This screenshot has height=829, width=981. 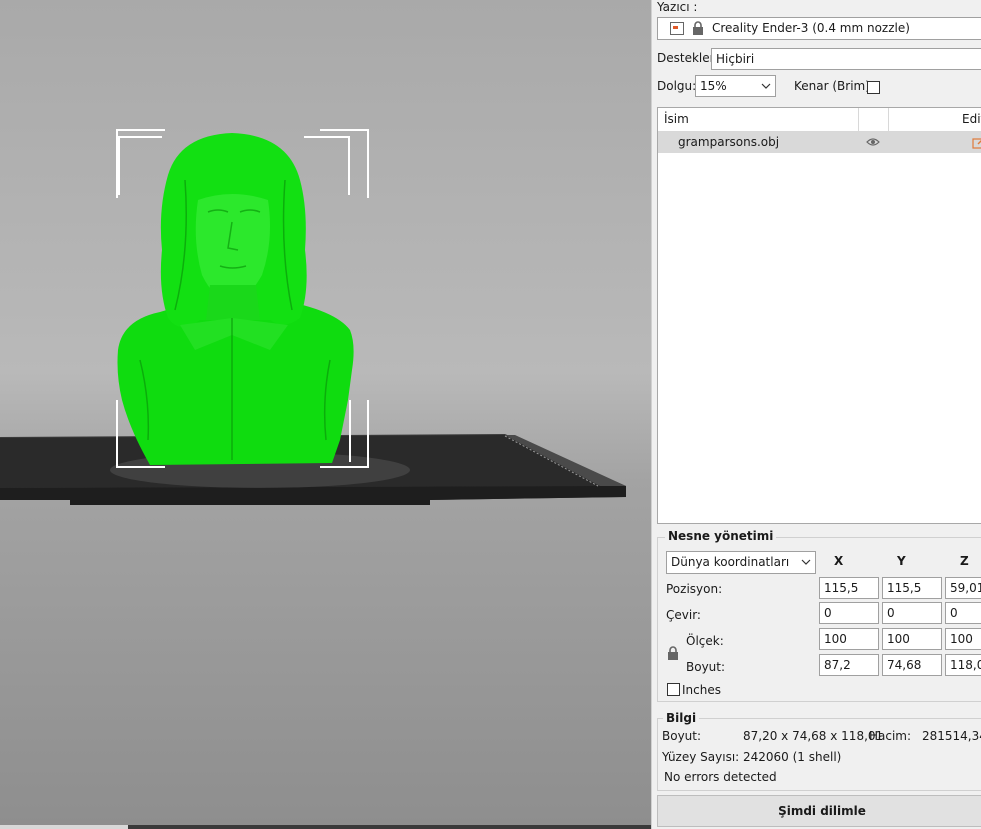 I want to click on rotation-label: Çevir:, so click(x=683, y=615).